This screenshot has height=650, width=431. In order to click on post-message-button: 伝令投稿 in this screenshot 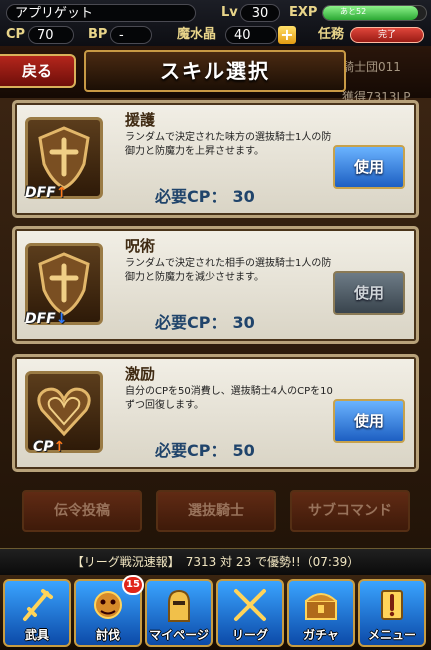, I will do `click(82, 511)`.